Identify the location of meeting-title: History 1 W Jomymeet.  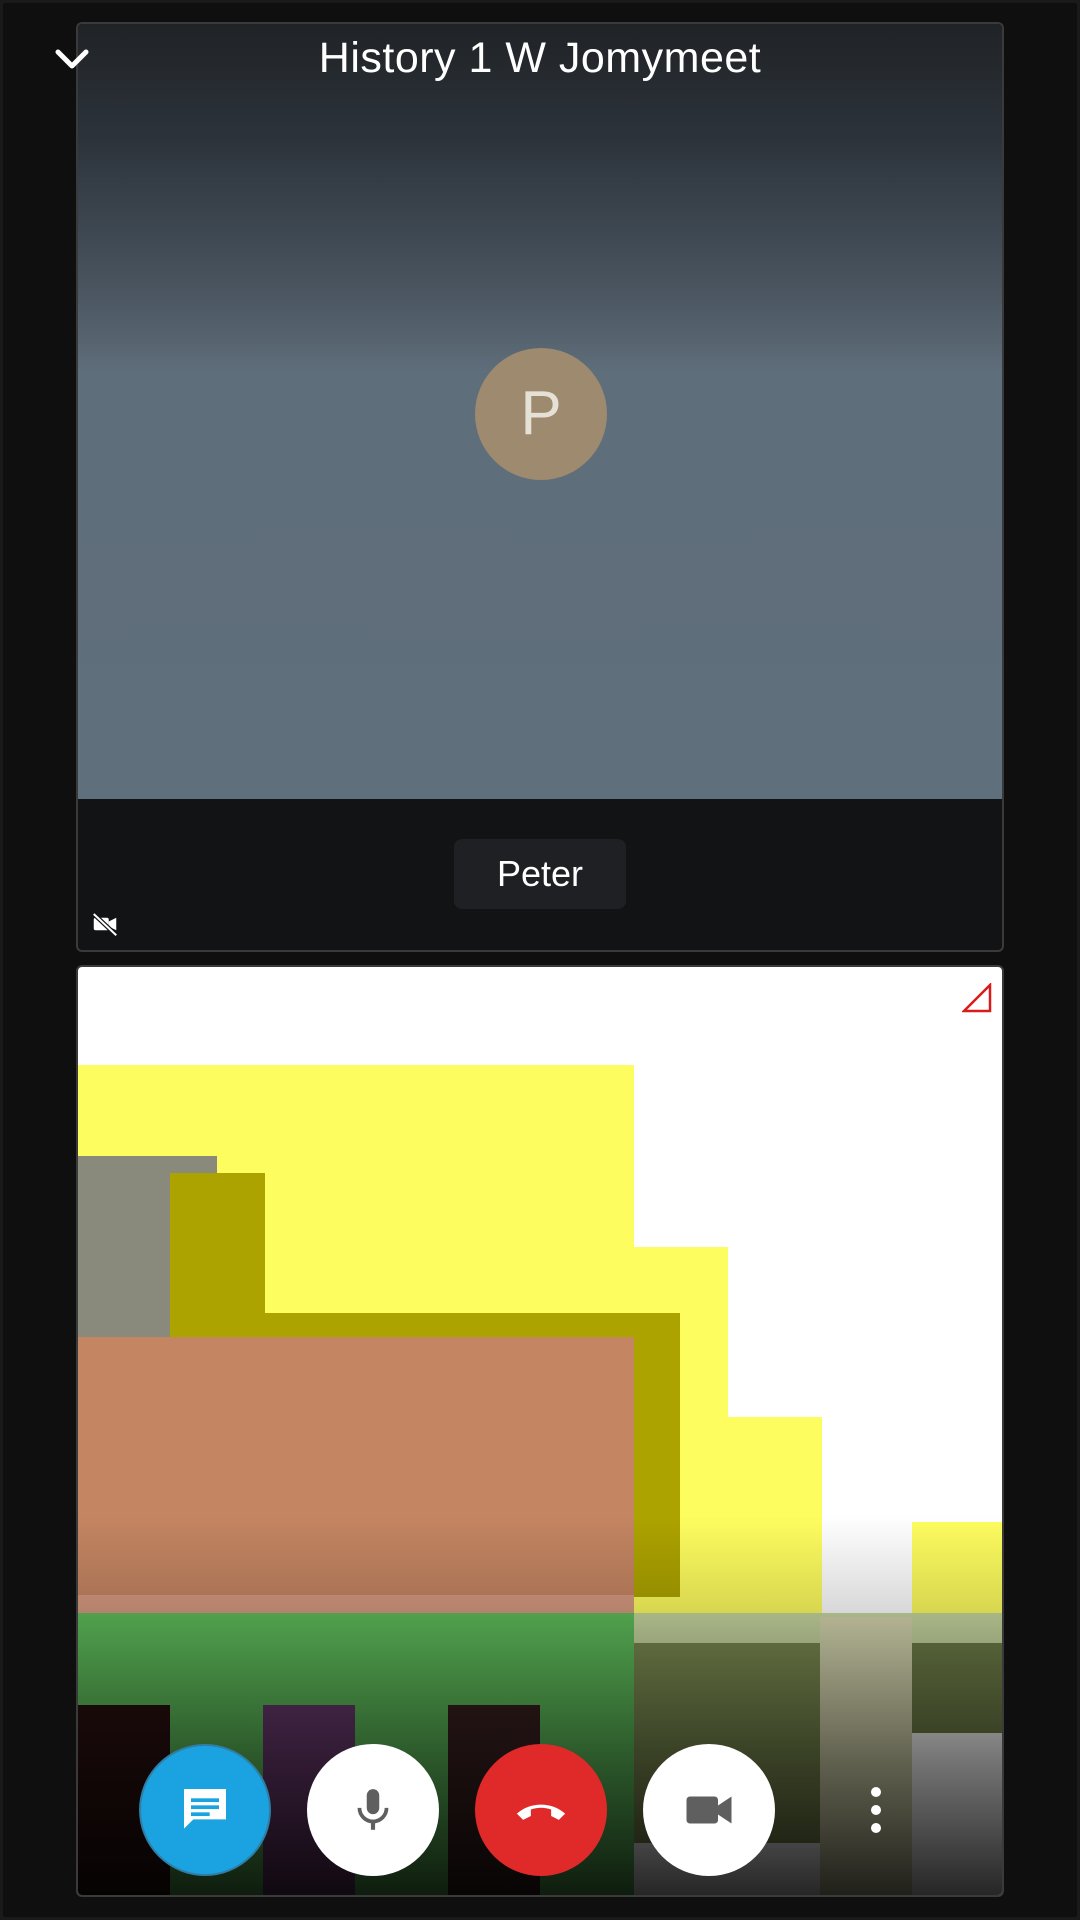
(540, 58).